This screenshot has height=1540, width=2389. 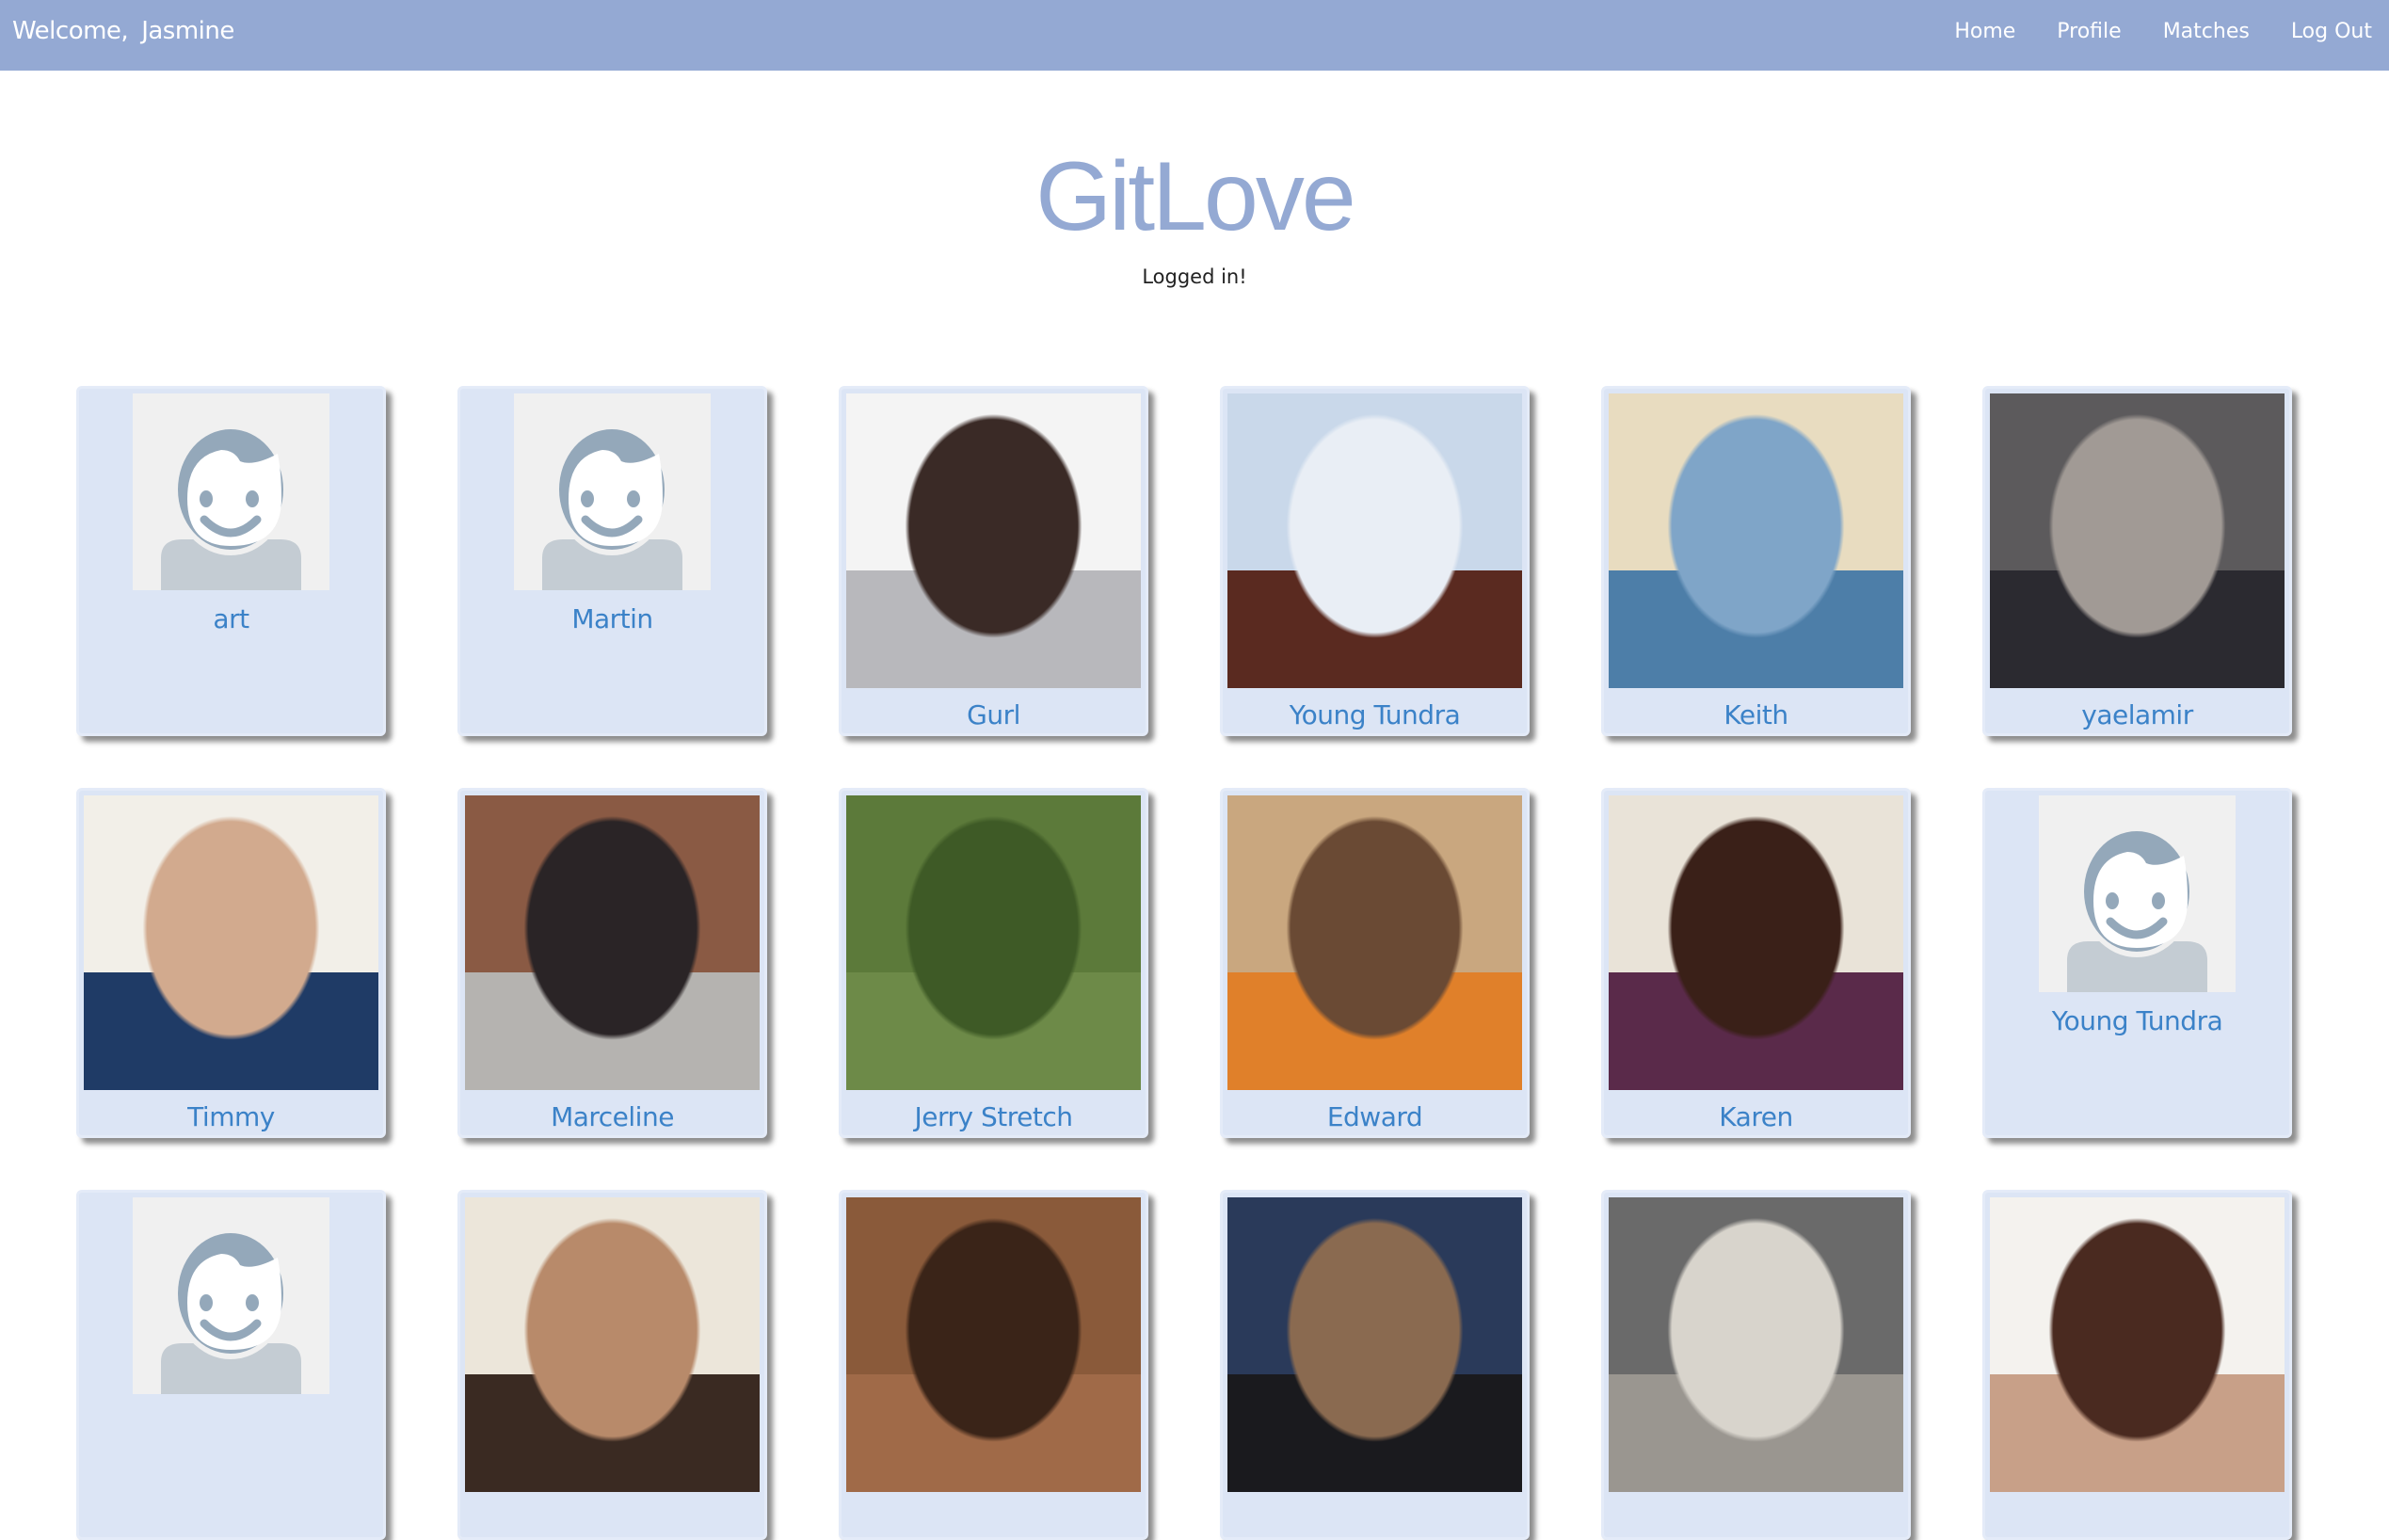 What do you see at coordinates (130, 31) in the screenshot?
I see `welcome-text: Welcome, Jasmine` at bounding box center [130, 31].